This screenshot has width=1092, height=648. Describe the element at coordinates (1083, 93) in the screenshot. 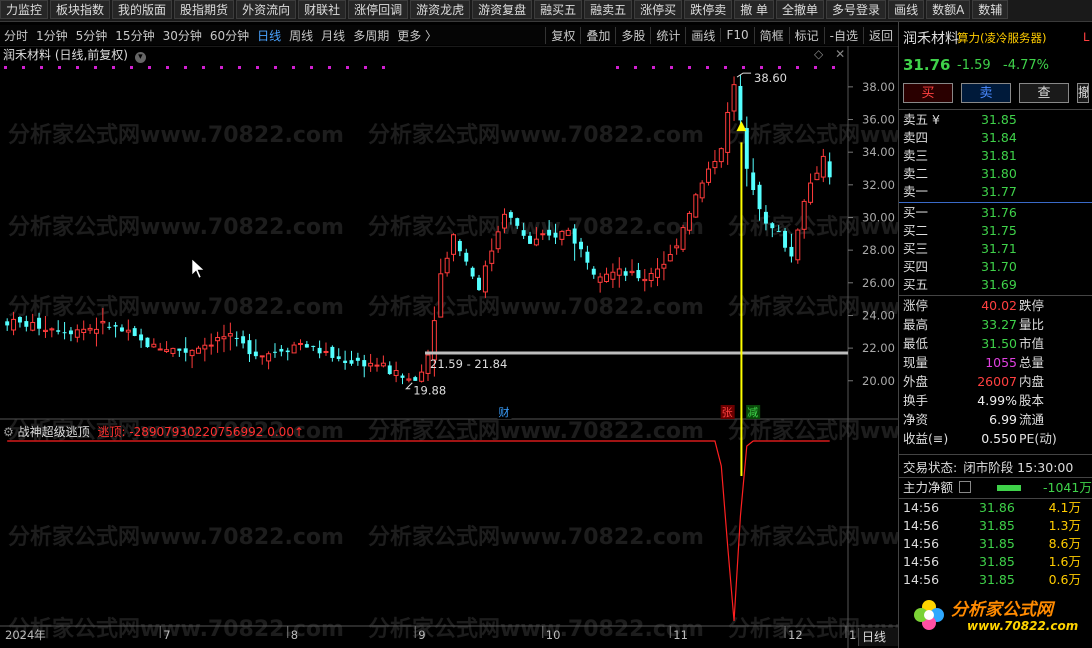

I see `trade-button: 撤` at that location.